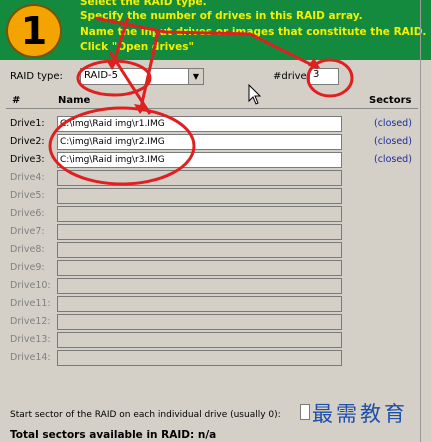 The height and width of the screenshot is (442, 431). Describe the element at coordinates (142, 76) in the screenshot. I see `raid-type-select: RAID-5 ▼` at that location.